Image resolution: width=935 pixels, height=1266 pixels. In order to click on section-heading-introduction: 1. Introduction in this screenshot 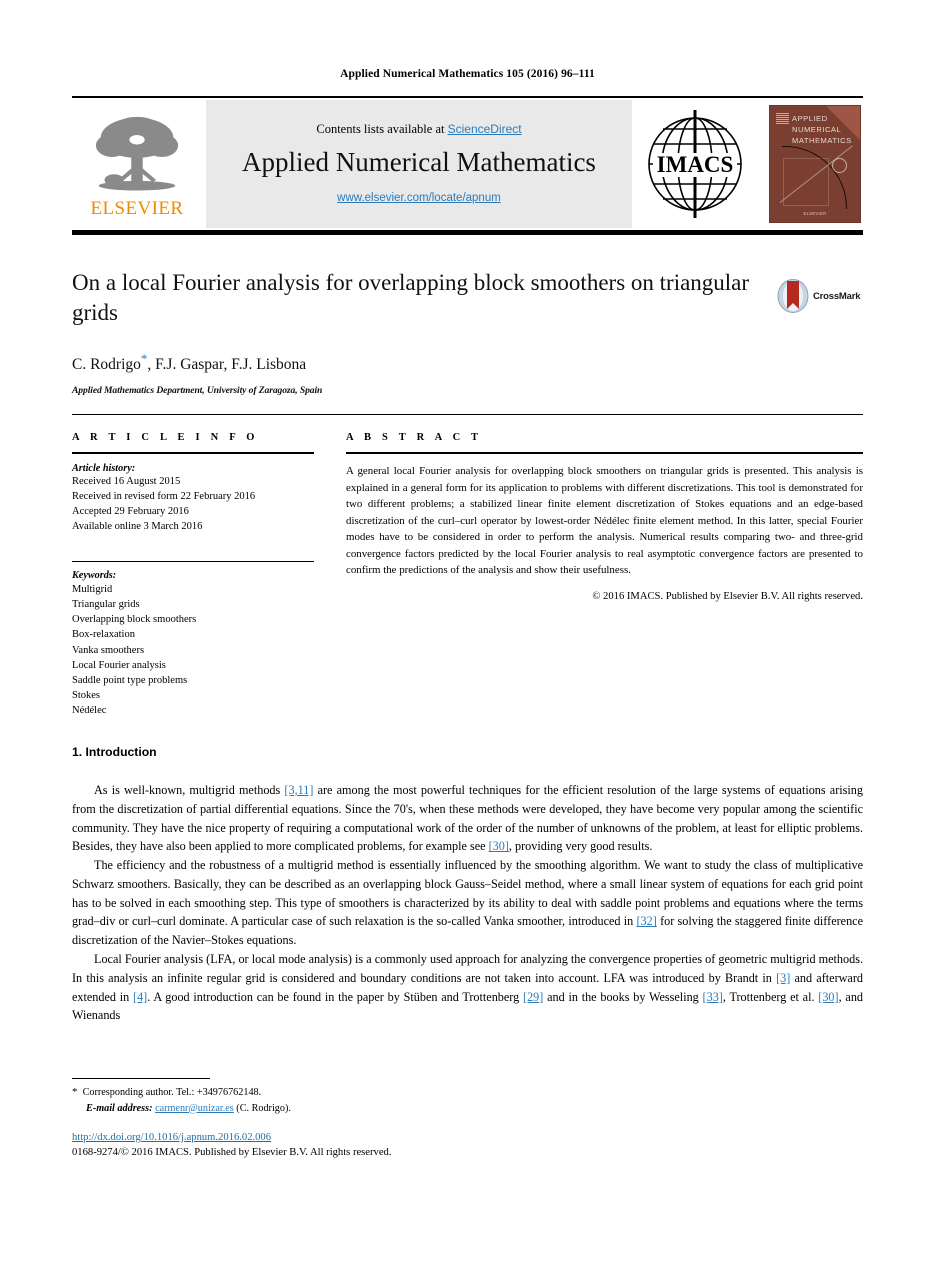, I will do `click(114, 752)`.